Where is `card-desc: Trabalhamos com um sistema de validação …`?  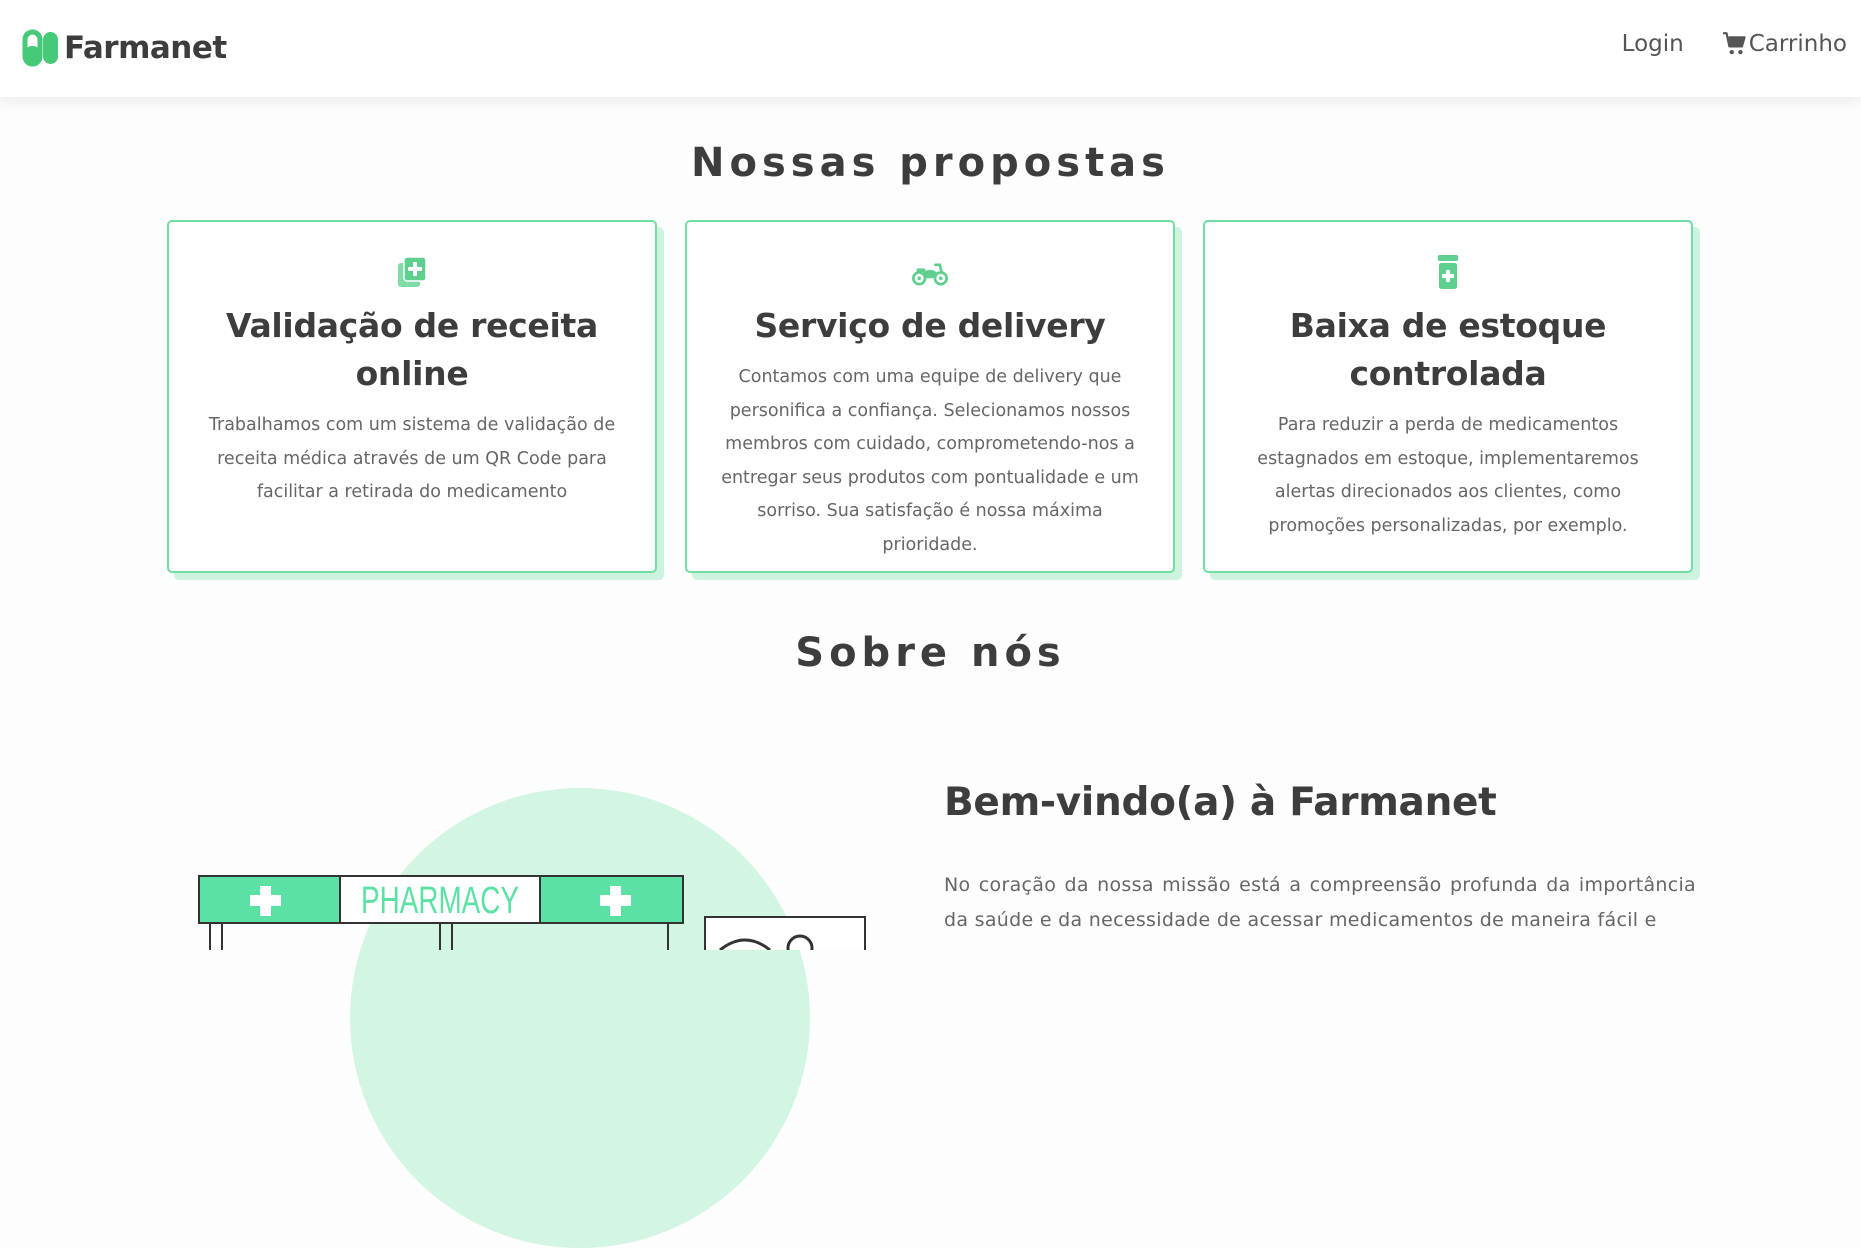
card-desc: Trabalhamos com um sistema de validação … is located at coordinates (412, 458).